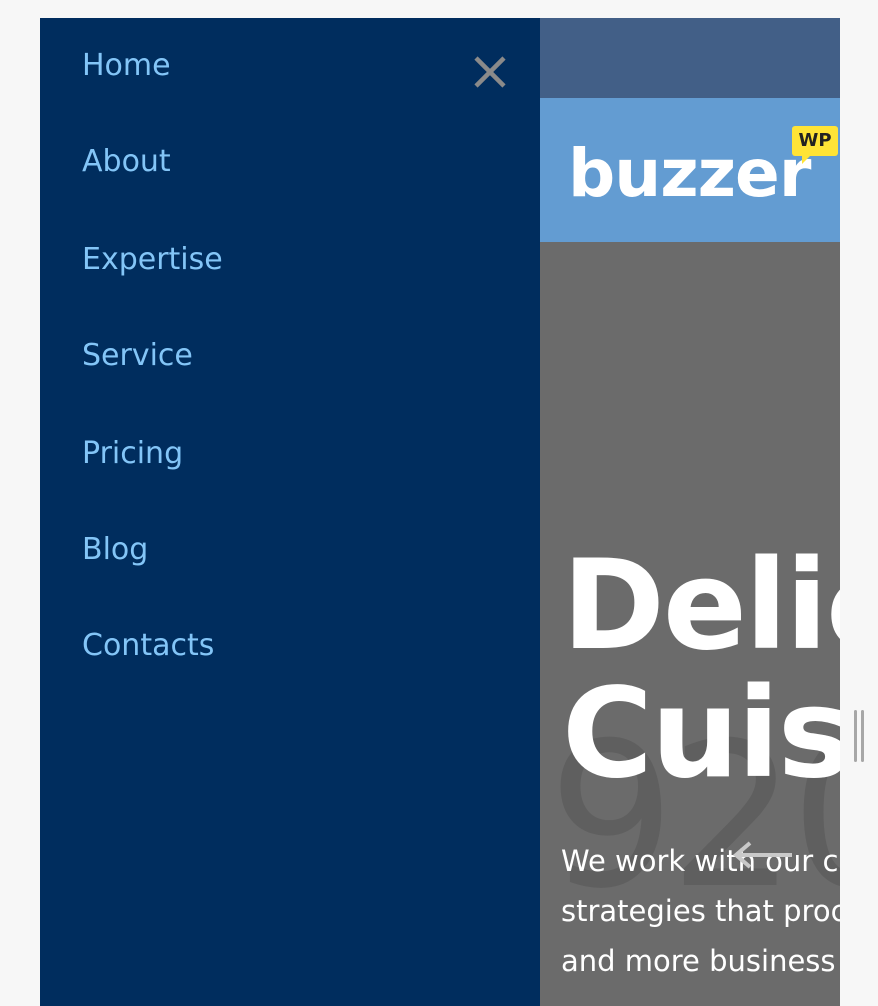  What do you see at coordinates (701, 606) in the screenshot?
I see `hero-title-line-1: Delic` at bounding box center [701, 606].